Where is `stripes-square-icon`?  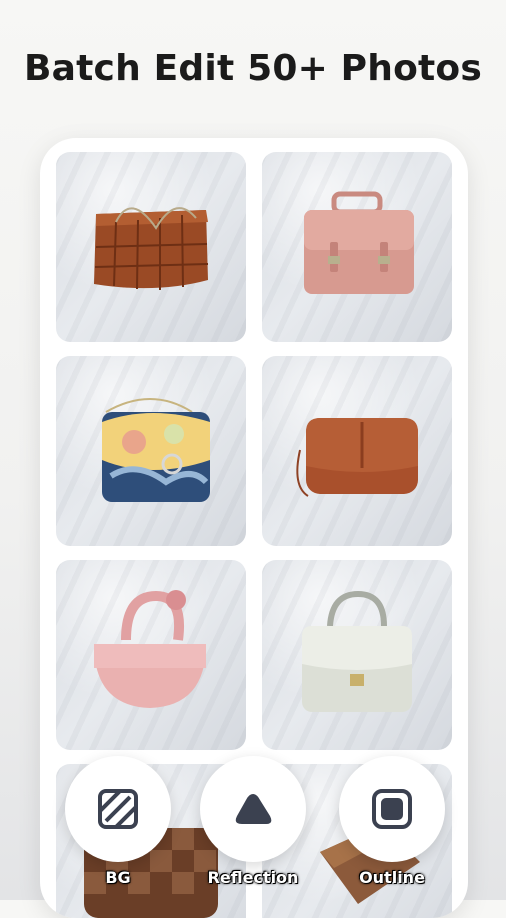
stripes-square-icon is located at coordinates (118, 809).